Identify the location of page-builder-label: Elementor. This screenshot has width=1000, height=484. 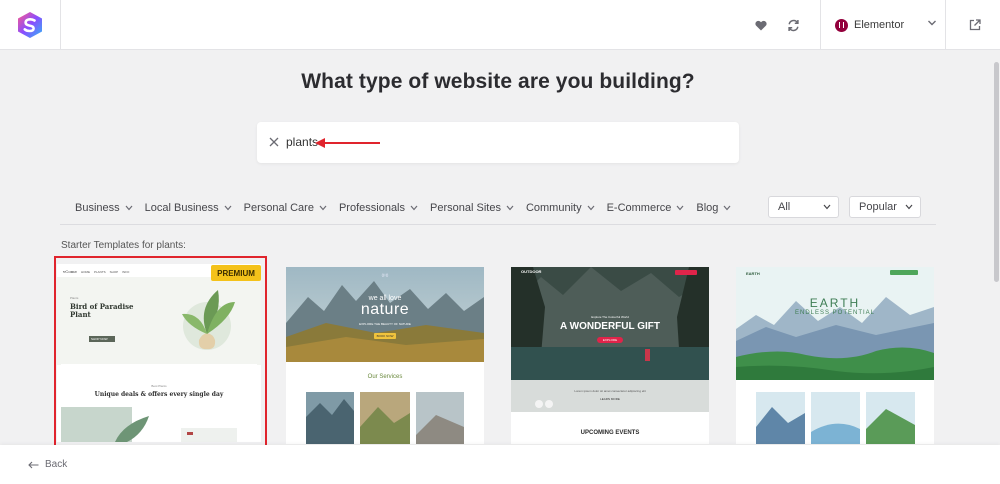
(879, 25).